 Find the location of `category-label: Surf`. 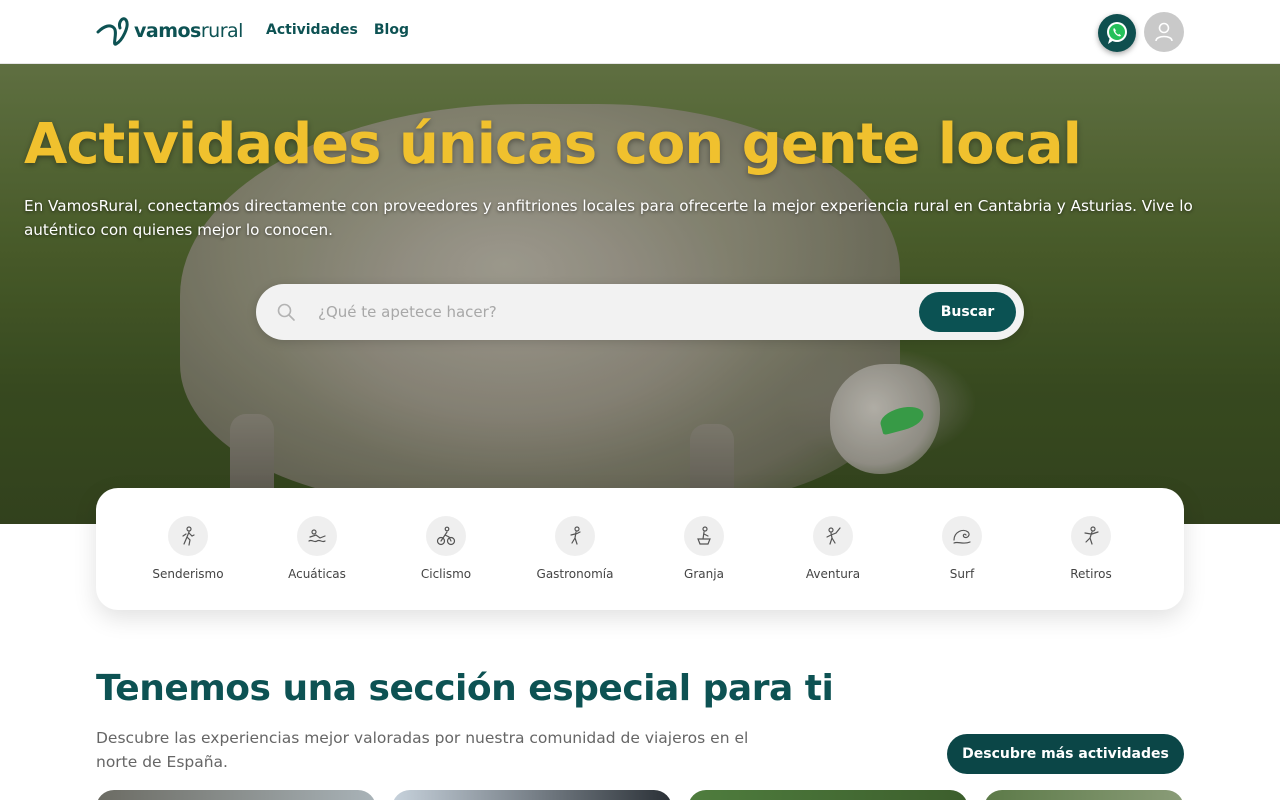

category-label: Surf is located at coordinates (962, 574).